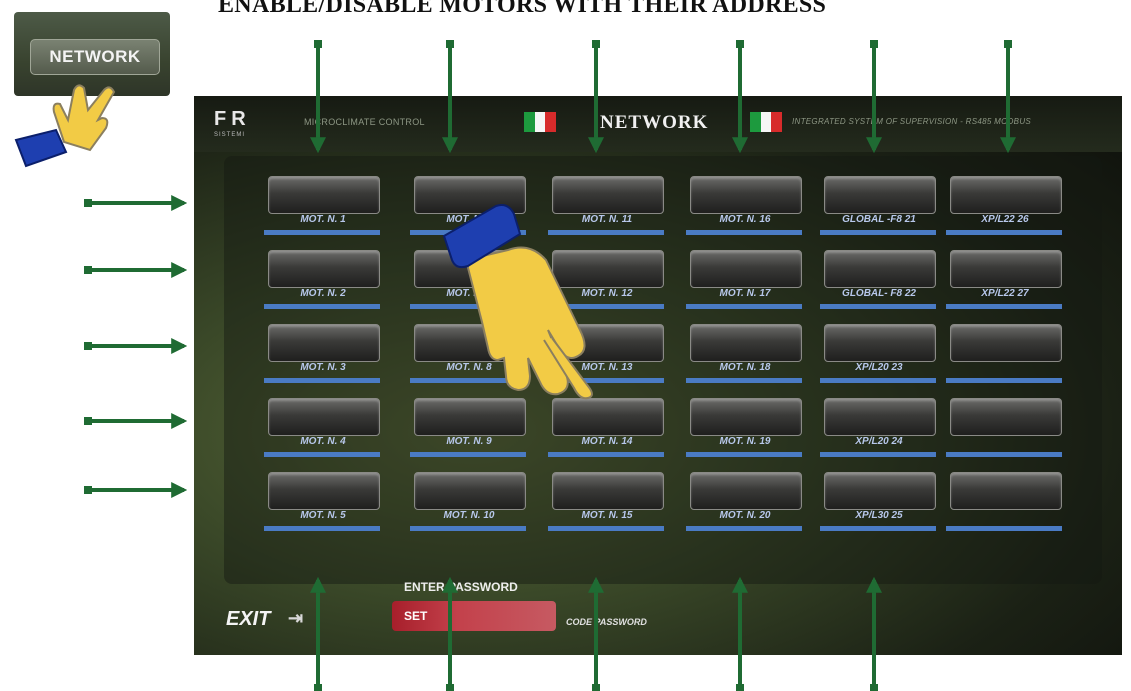 The height and width of the screenshot is (691, 1131). What do you see at coordinates (88, 270) in the screenshot?
I see `left-row-arrow-2-tail` at bounding box center [88, 270].